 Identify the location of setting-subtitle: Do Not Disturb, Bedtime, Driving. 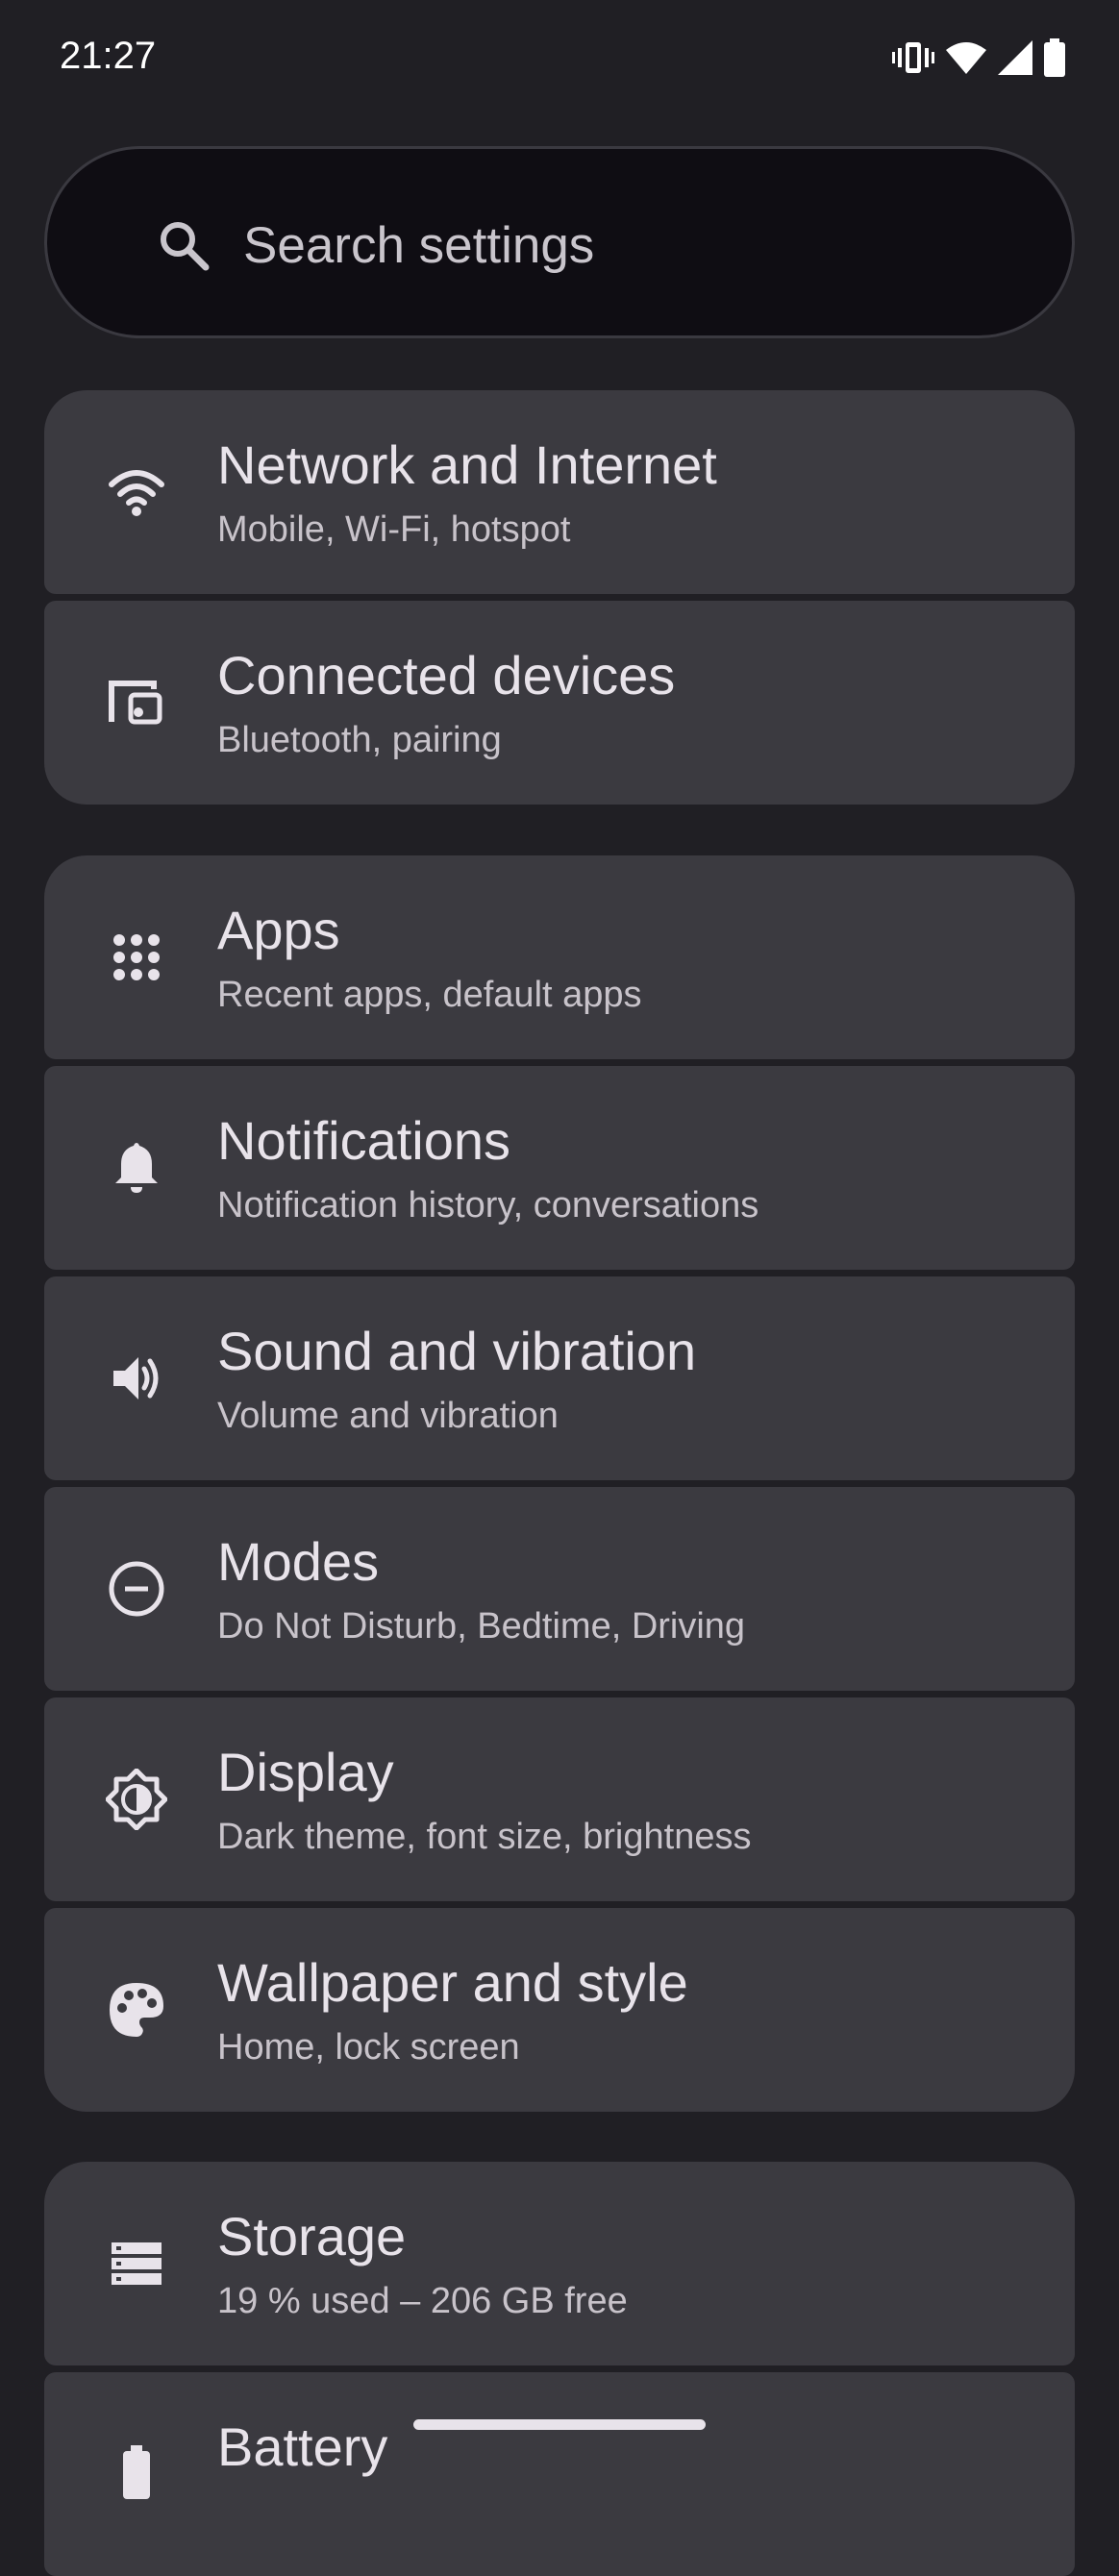
(481, 1626).